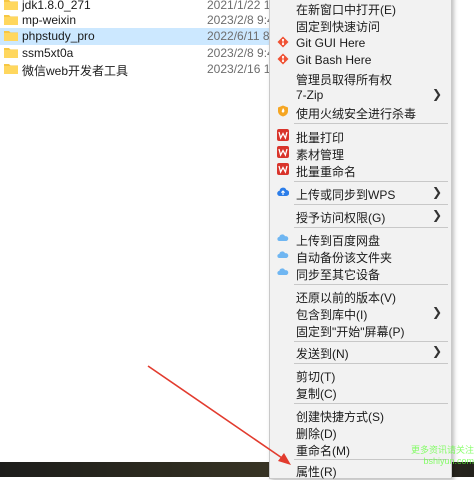  I want to click on menu-baidu-upload: 上传到百度网盘, so click(360, 239).